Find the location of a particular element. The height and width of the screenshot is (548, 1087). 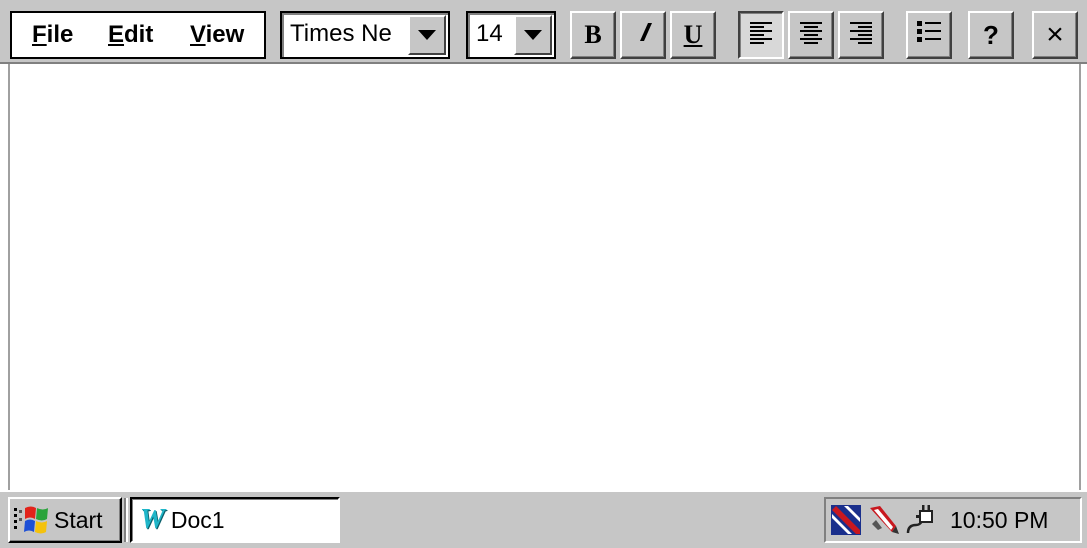

bold-button: B is located at coordinates (593, 35).